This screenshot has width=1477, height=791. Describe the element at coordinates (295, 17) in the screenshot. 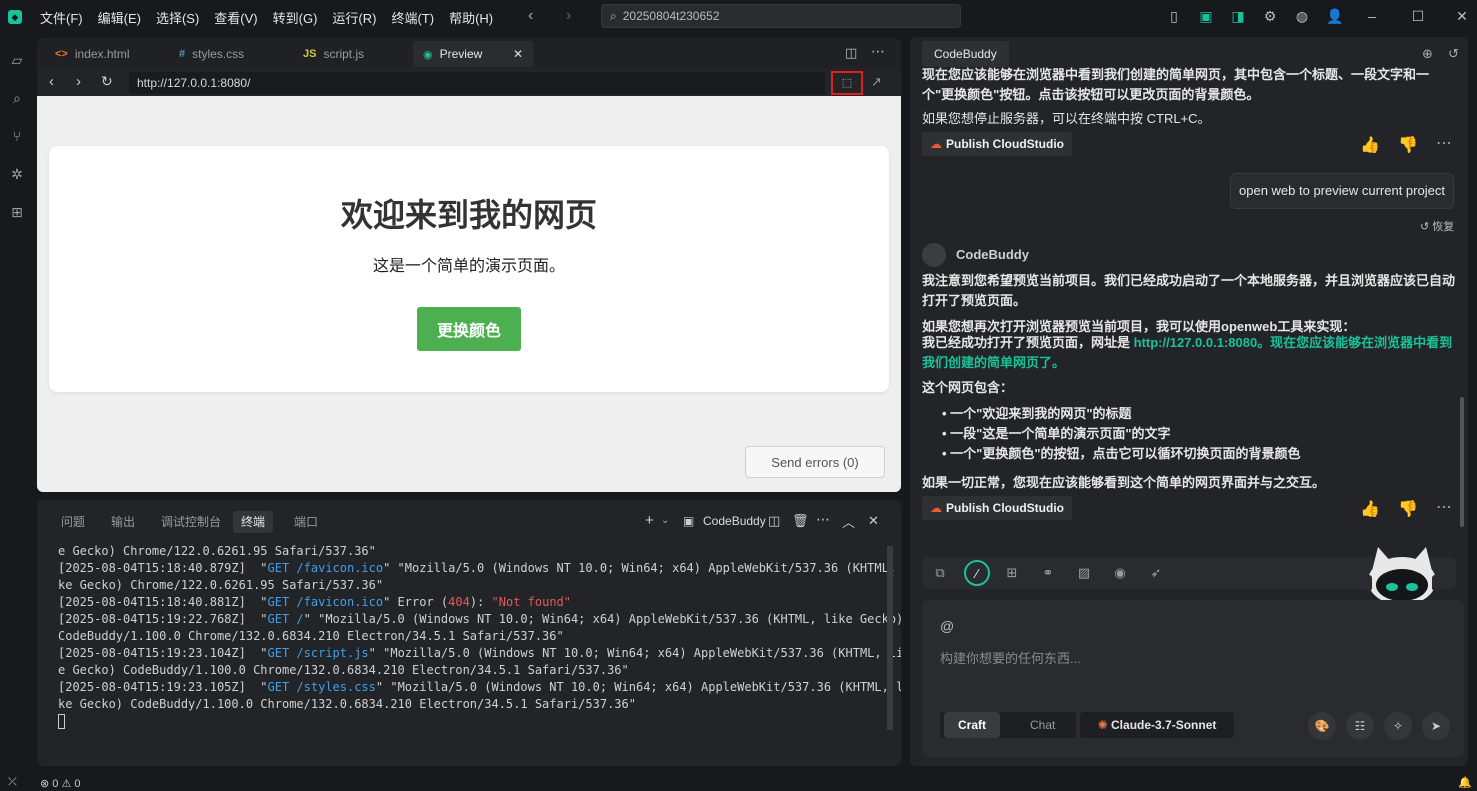

I see `menu-goto: 转到(G)` at that location.